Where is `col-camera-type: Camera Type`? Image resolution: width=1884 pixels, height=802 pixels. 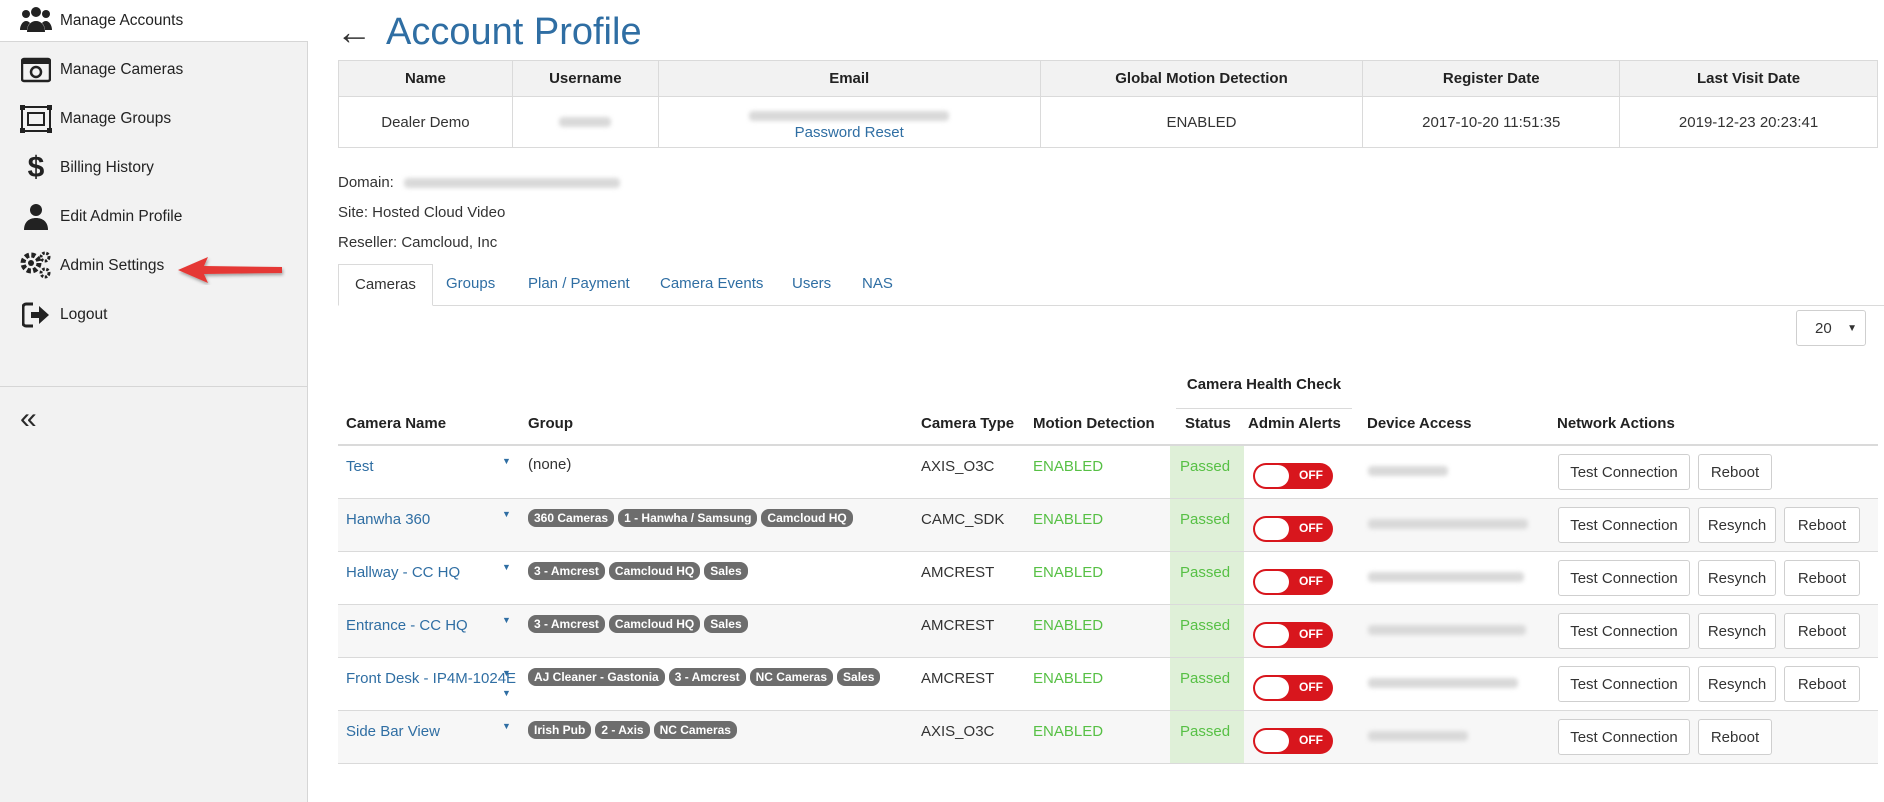
col-camera-type: Camera Type is located at coordinates (968, 423).